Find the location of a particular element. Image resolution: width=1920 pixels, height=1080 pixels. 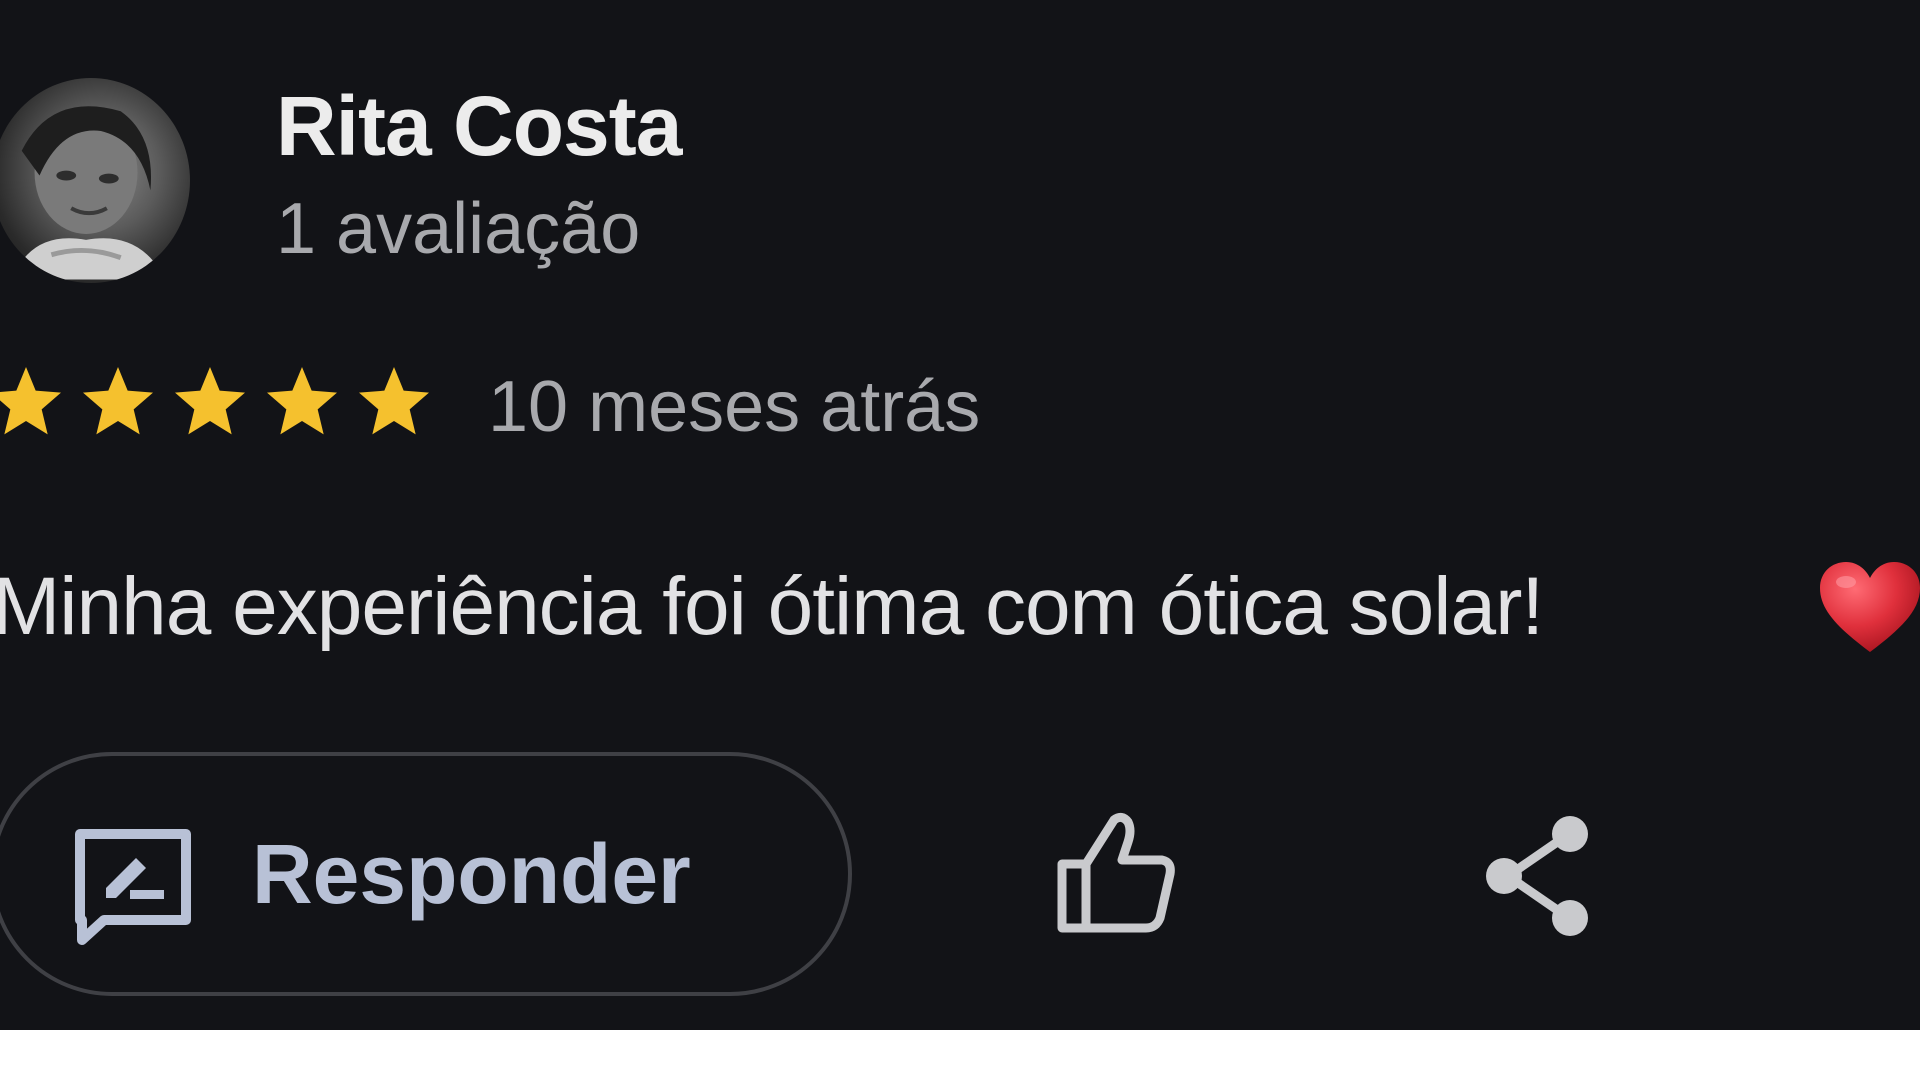

reviewer-name: Rita Costa is located at coordinates (479, 126).